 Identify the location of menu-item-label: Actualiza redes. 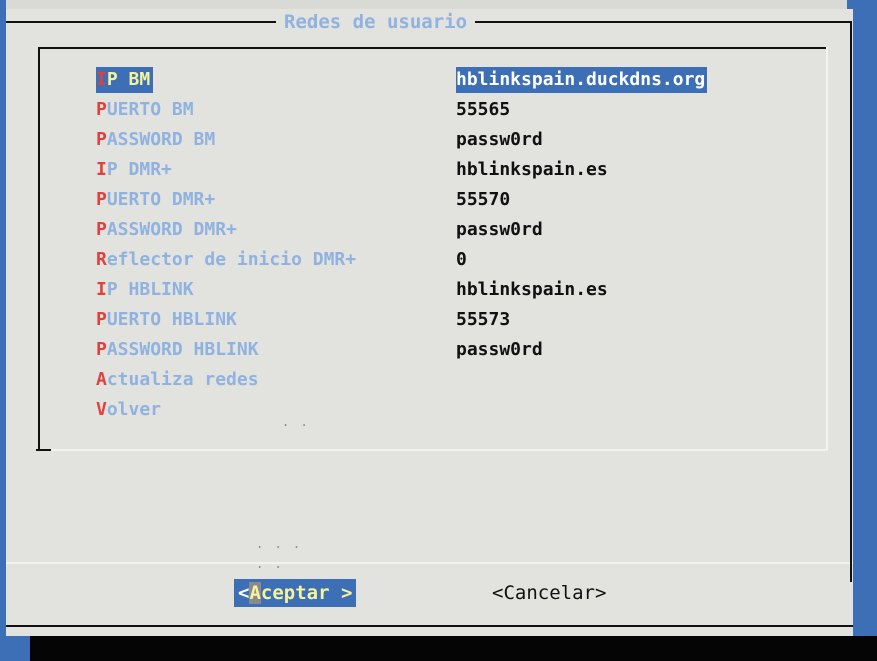
(177, 380).